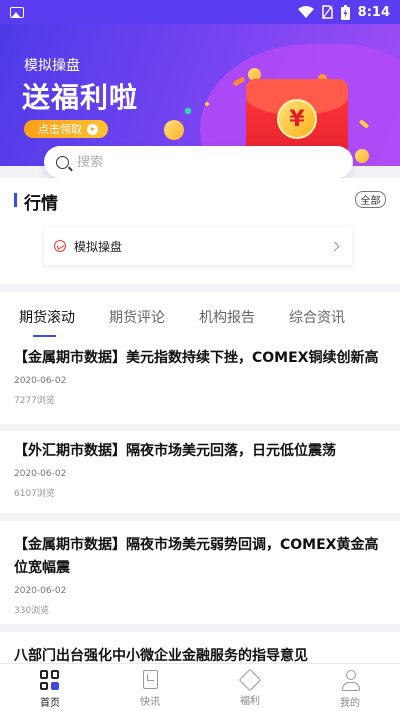 This screenshot has width=400, height=711. What do you see at coordinates (150, 679) in the screenshot?
I see `news-flash-icon` at bounding box center [150, 679].